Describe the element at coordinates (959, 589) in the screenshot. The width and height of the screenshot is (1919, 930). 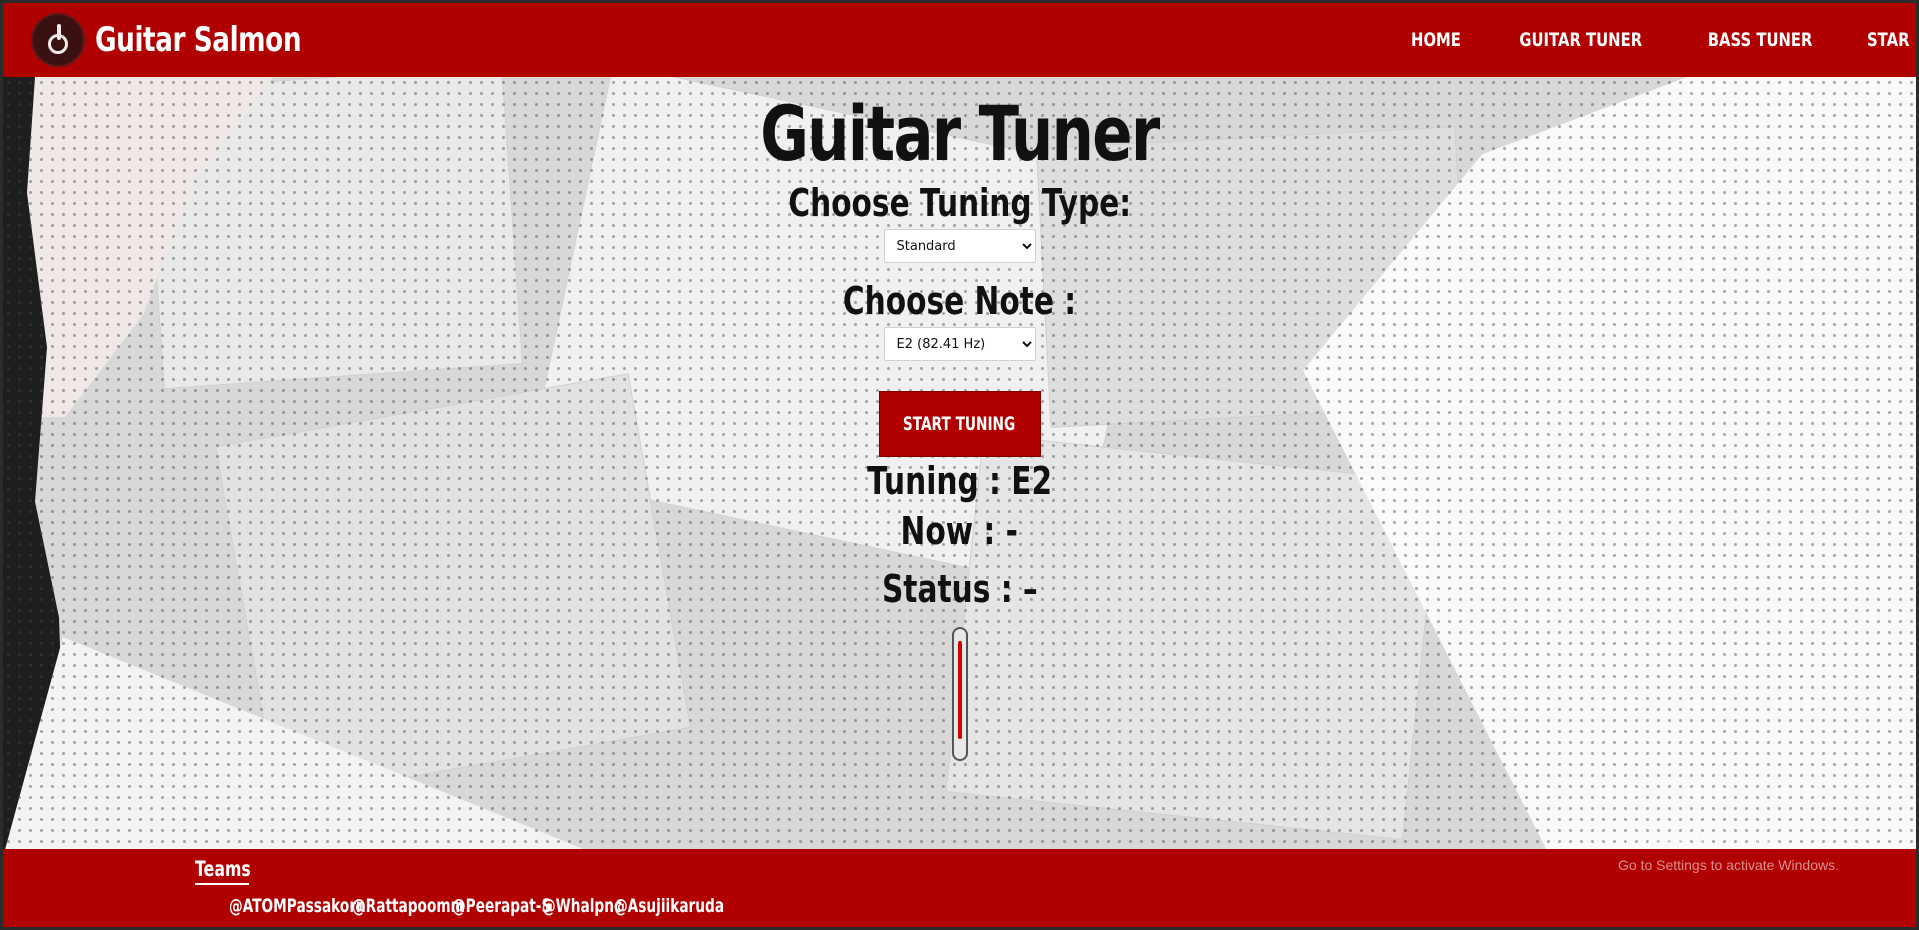
I see `status-readout: Status : –` at that location.